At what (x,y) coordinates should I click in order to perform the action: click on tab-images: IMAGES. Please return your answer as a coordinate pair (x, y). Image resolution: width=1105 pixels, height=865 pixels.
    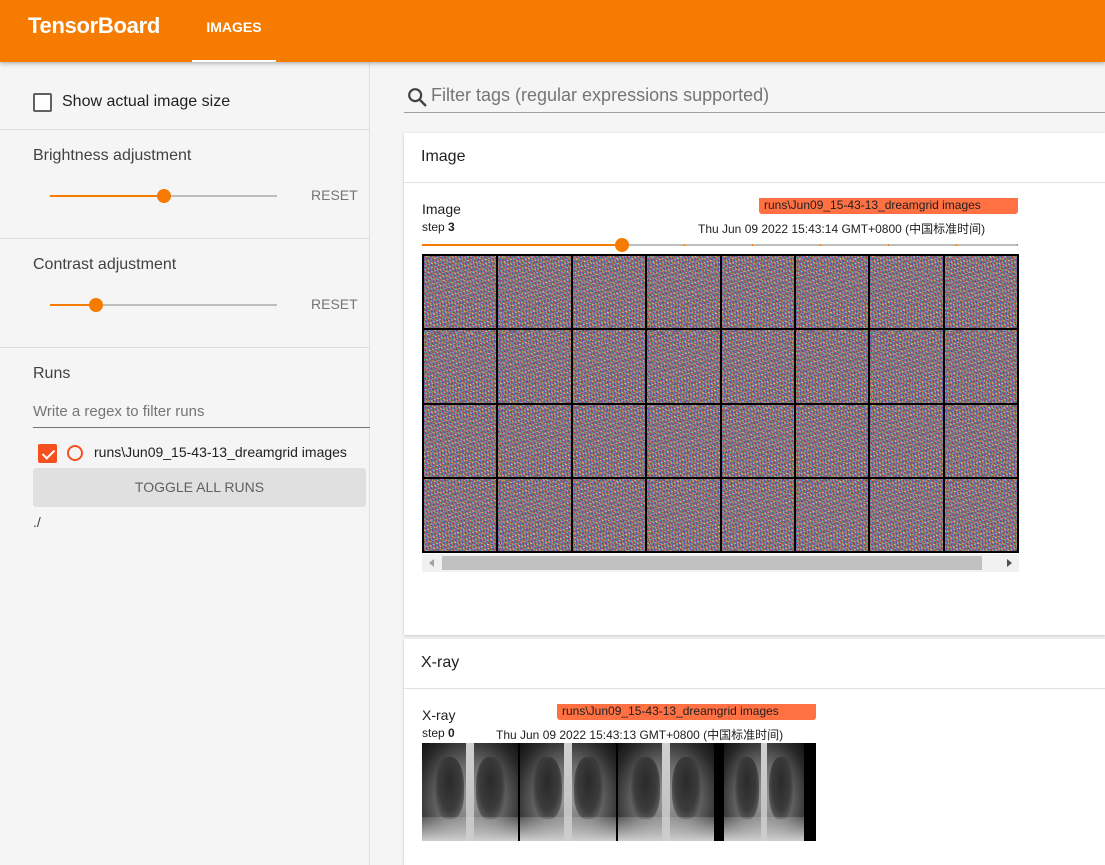
    Looking at the image, I should click on (234, 31).